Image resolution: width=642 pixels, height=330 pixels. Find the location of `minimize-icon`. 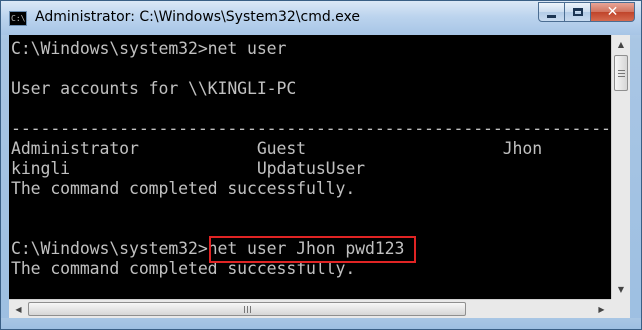

minimize-icon is located at coordinates (551, 16).